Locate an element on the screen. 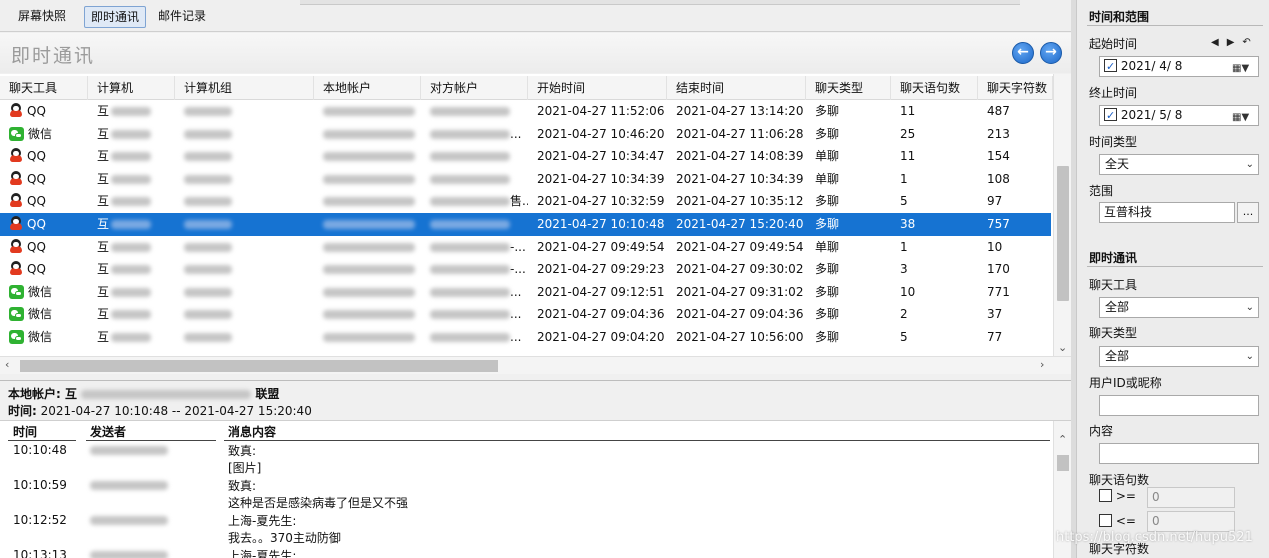  col-header-other: 对方帐户 is located at coordinates (474, 88).